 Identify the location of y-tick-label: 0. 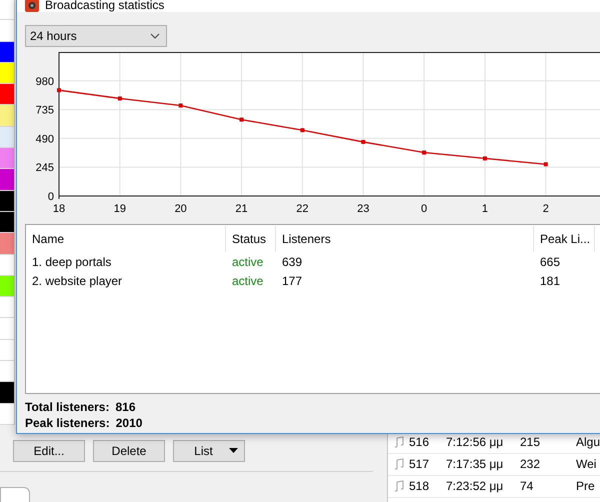
(51, 197).